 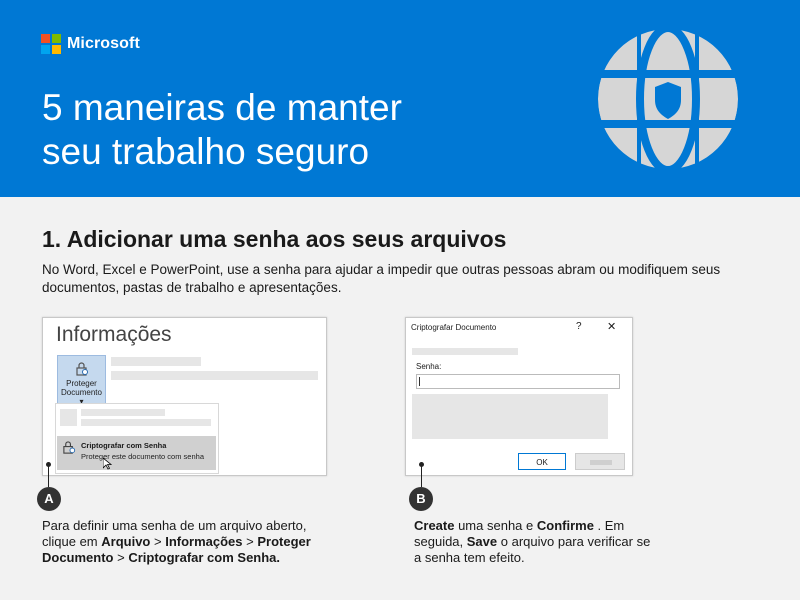 What do you see at coordinates (495, 525) in the screenshot?
I see `caption-text: uma senha e` at bounding box center [495, 525].